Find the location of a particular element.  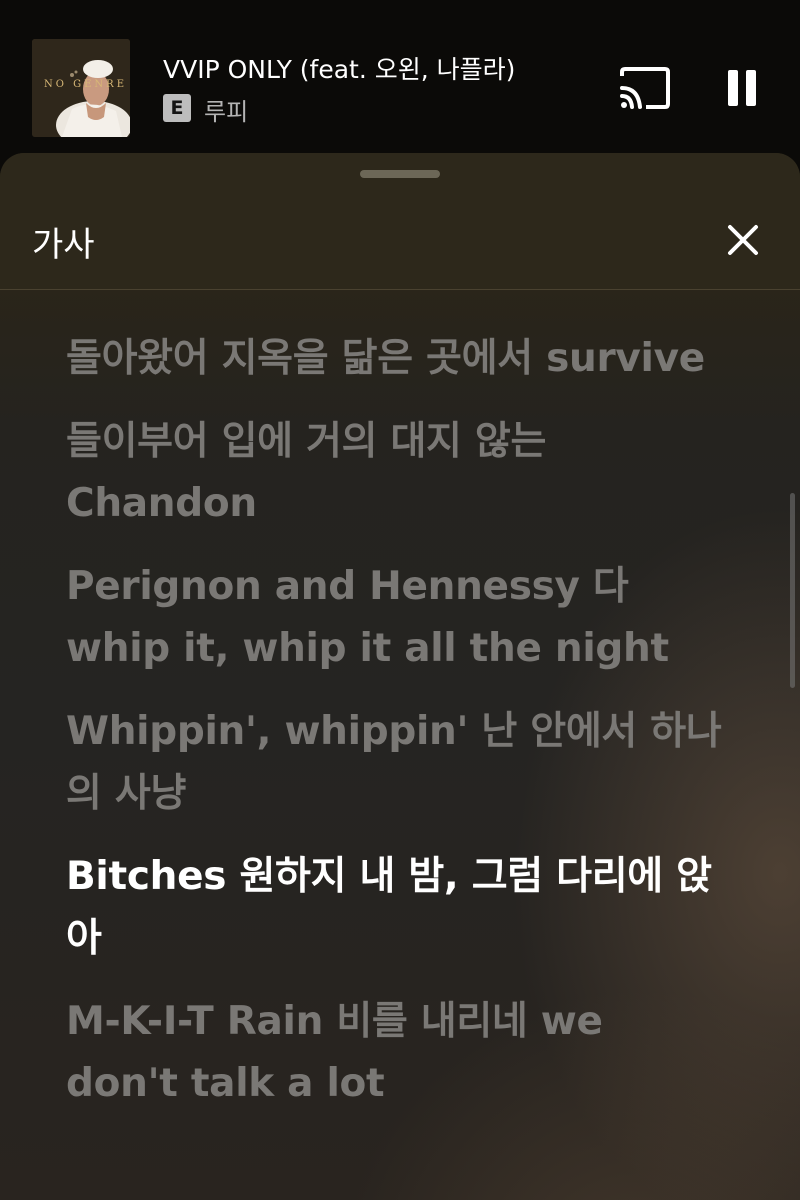

scrollbar is located at coordinates (792, 590).